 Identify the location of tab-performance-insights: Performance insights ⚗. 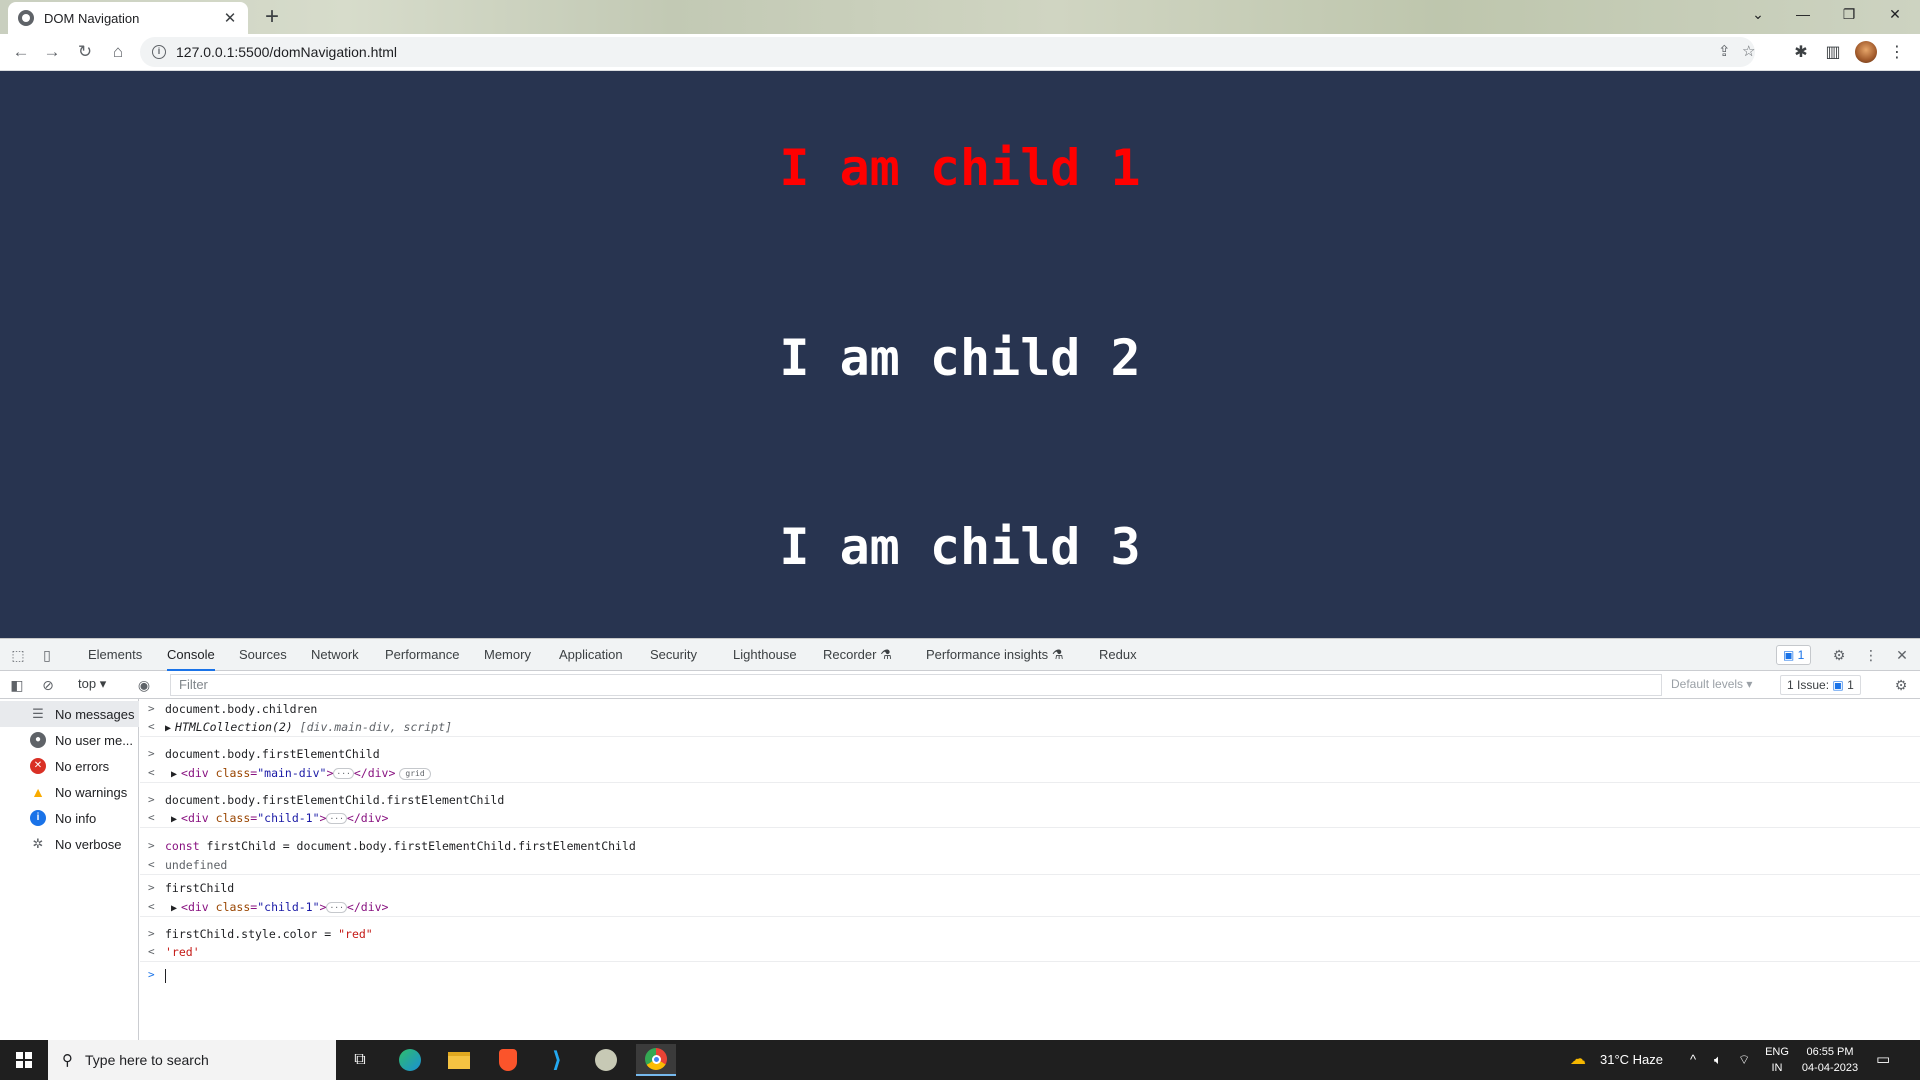
(994, 655).